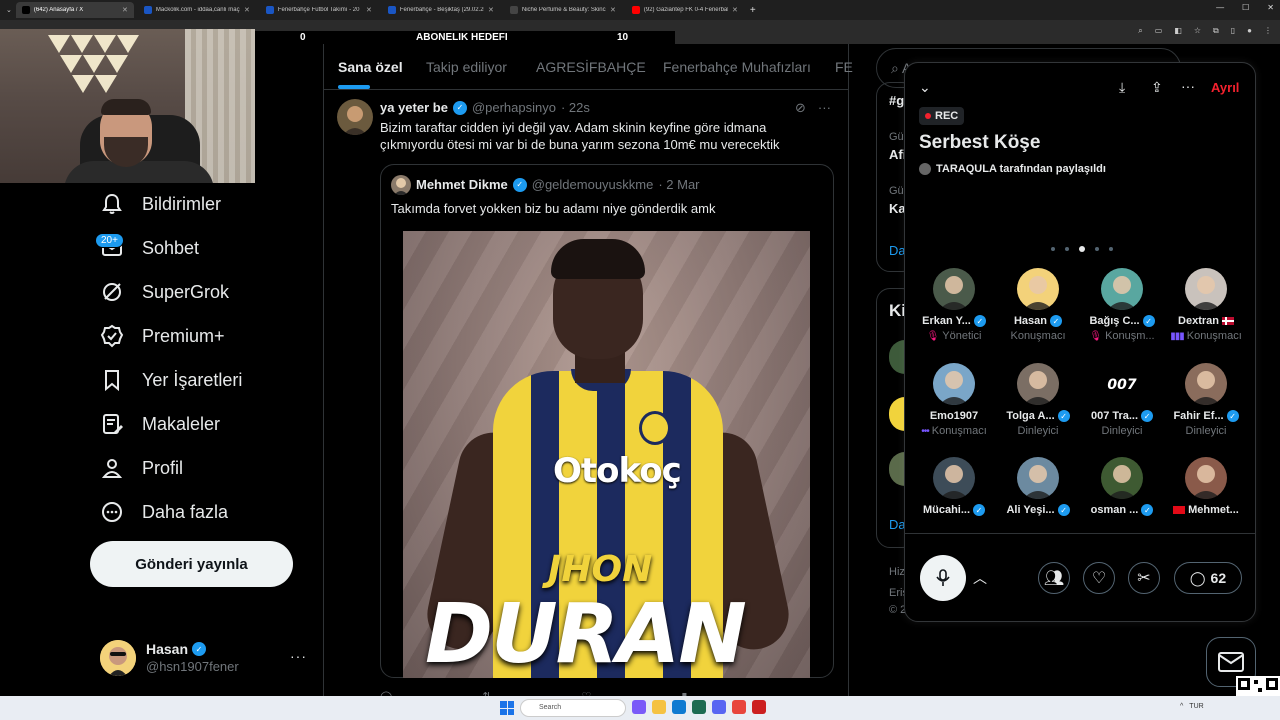 This screenshot has height=720, width=1280. What do you see at coordinates (1206, 305) in the screenshot?
I see `space-participant: Dextran ▮▮▮ Konuşmacı` at bounding box center [1206, 305].